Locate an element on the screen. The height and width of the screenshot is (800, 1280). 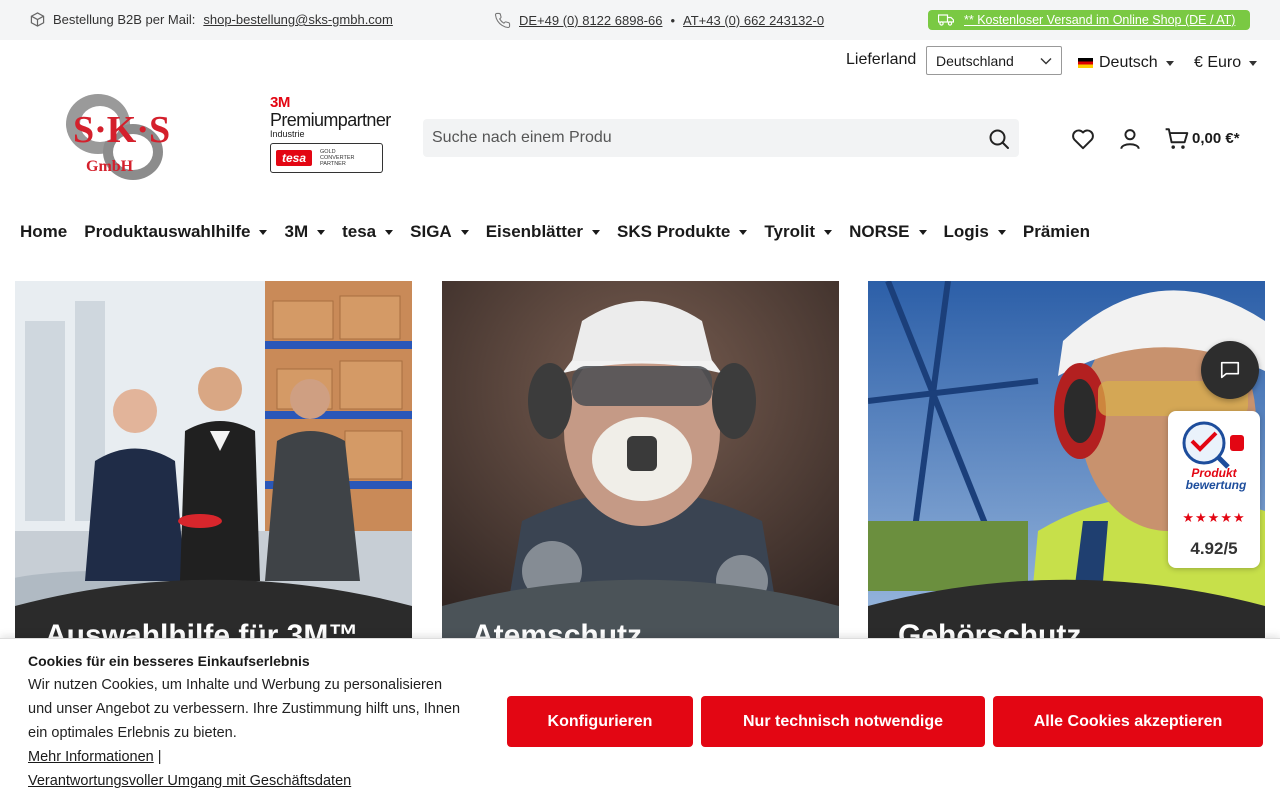
chat-bubble-icon is located at coordinates (1230, 370).